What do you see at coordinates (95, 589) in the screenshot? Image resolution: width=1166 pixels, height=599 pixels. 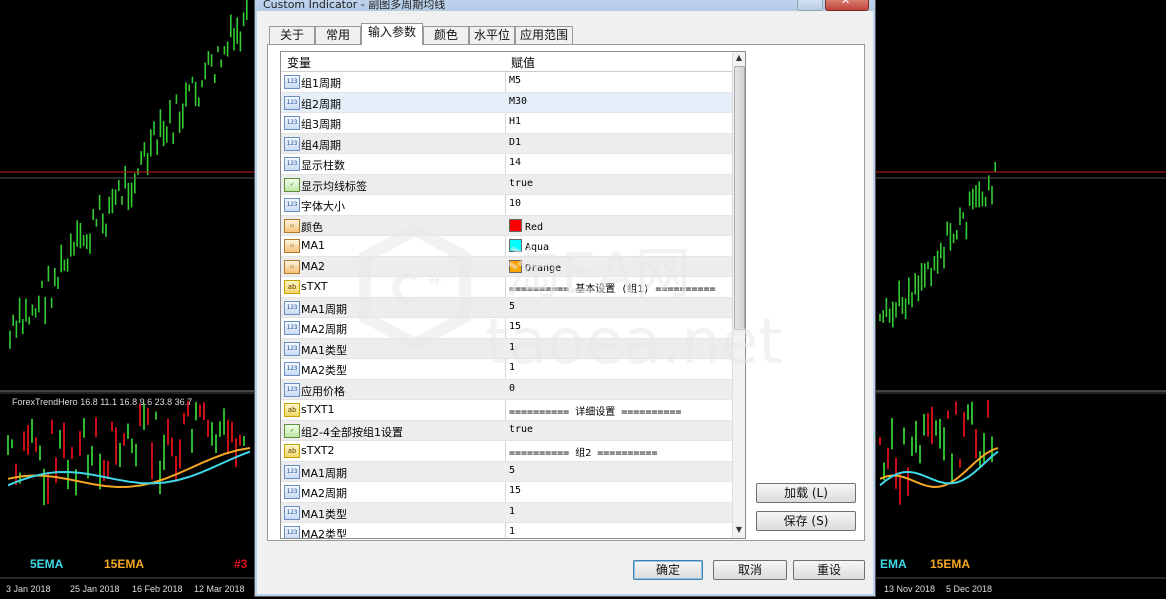 I see `date-label: 25 Jan 2018` at bounding box center [95, 589].